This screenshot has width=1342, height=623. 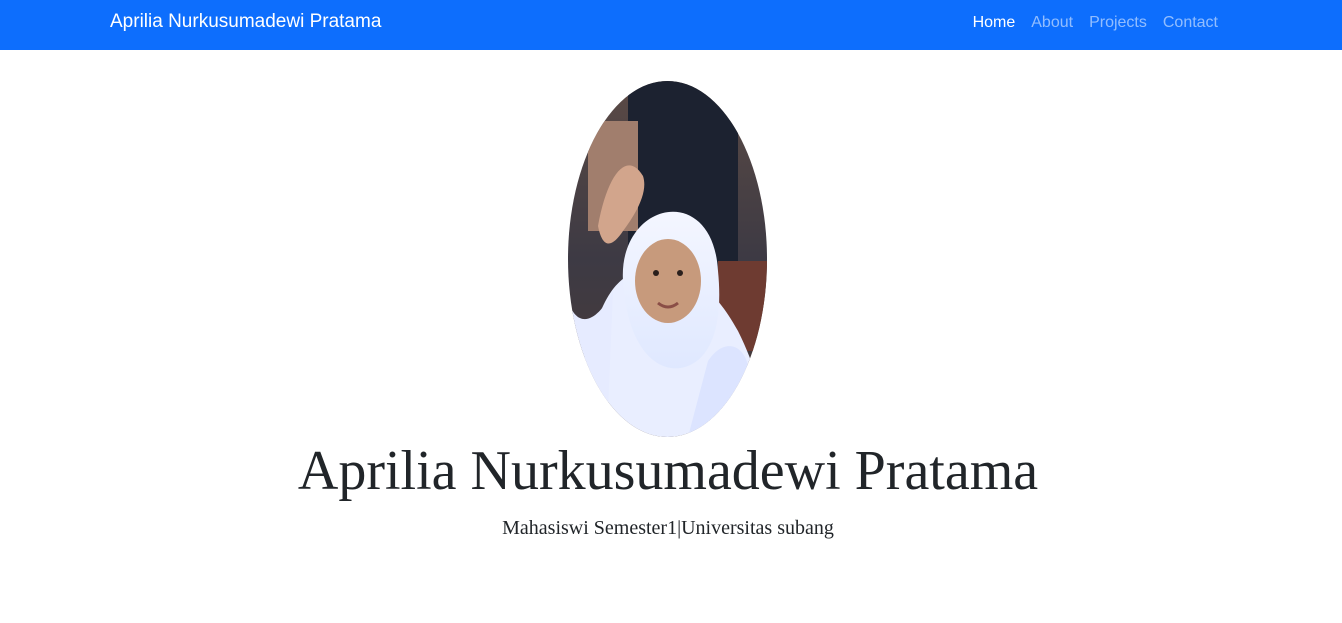 What do you see at coordinates (1118, 23) in the screenshot?
I see `nav-link-projects: Projects` at bounding box center [1118, 23].